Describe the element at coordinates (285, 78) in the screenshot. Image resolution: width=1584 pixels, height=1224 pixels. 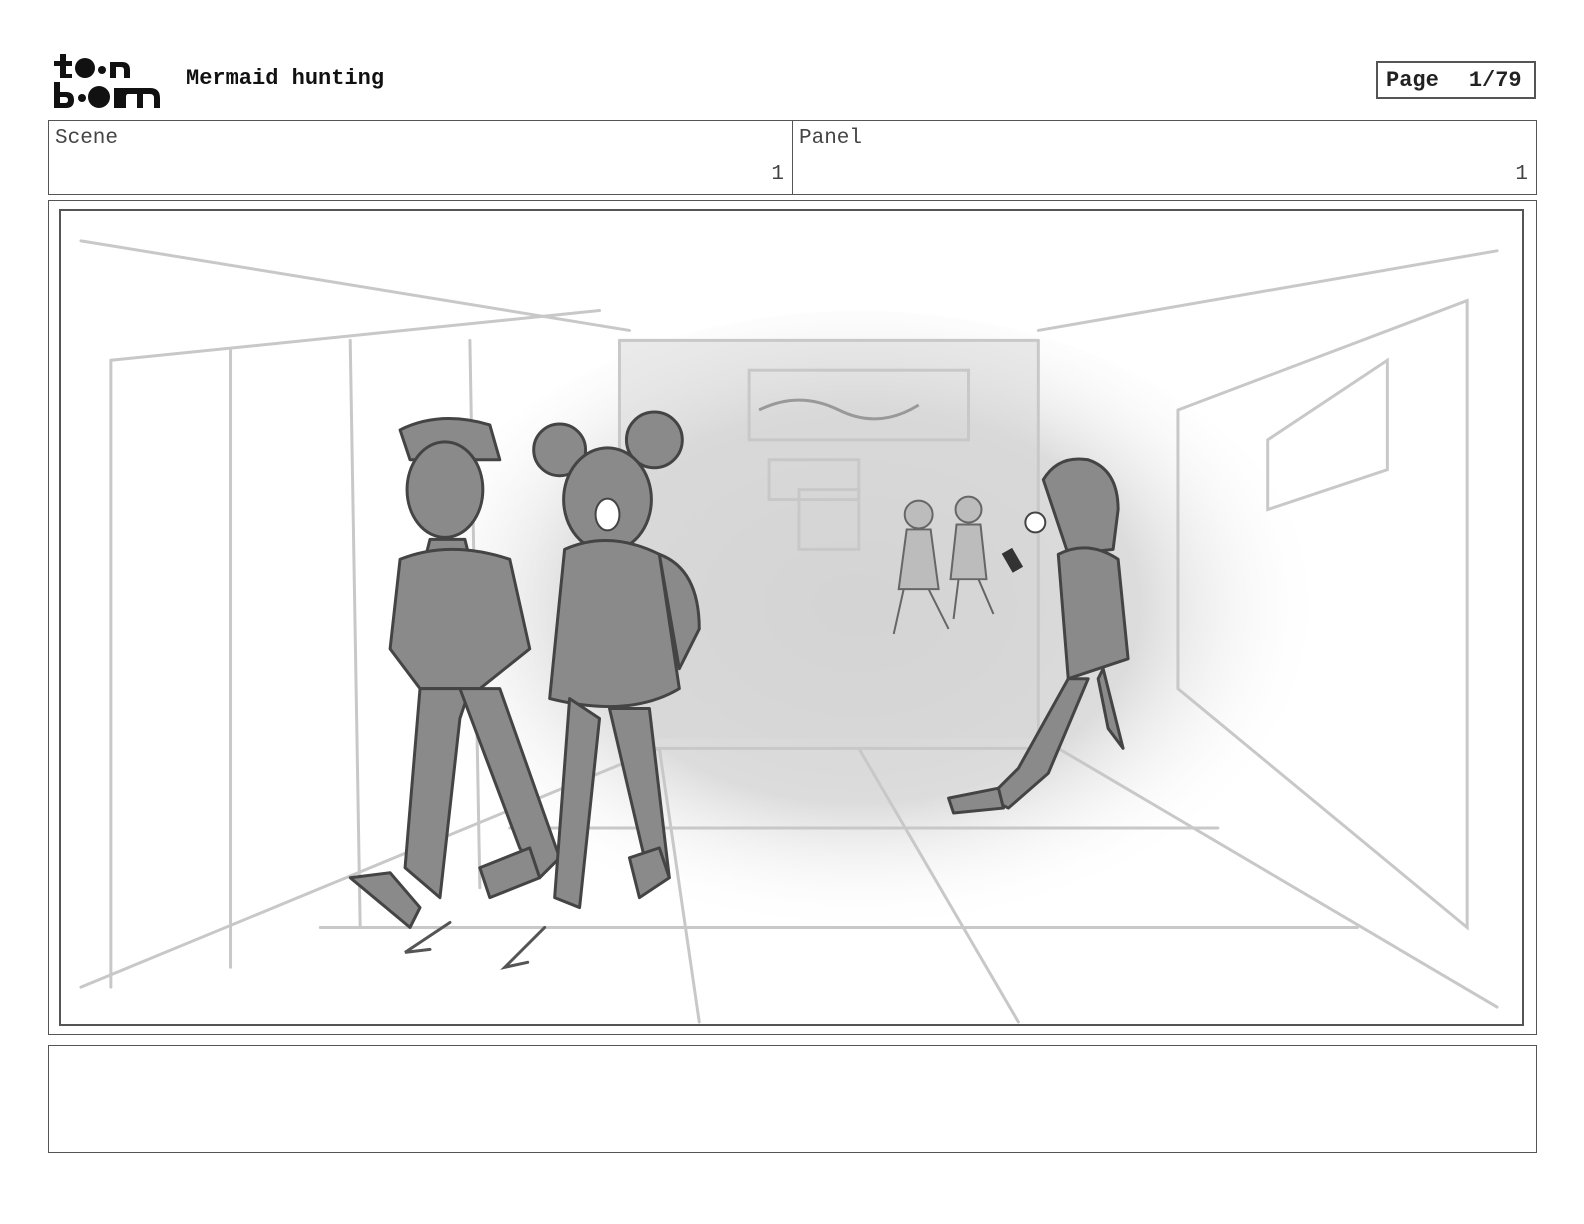
I see `project-title: Mermaid hunting` at that location.